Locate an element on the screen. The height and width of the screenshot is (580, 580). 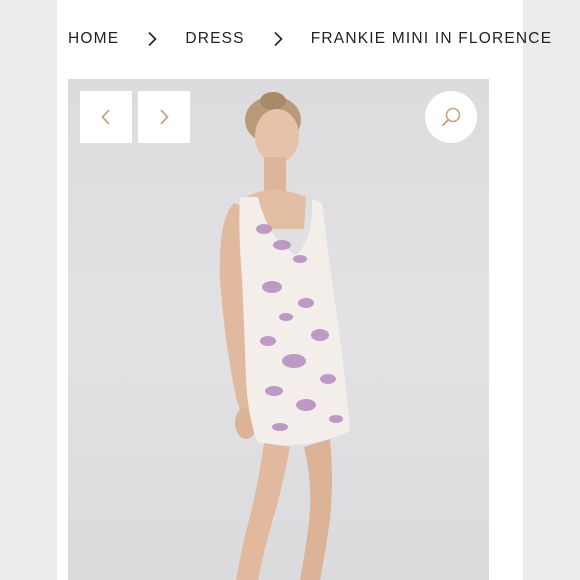
chevron-left-icon is located at coordinates (105, 117).